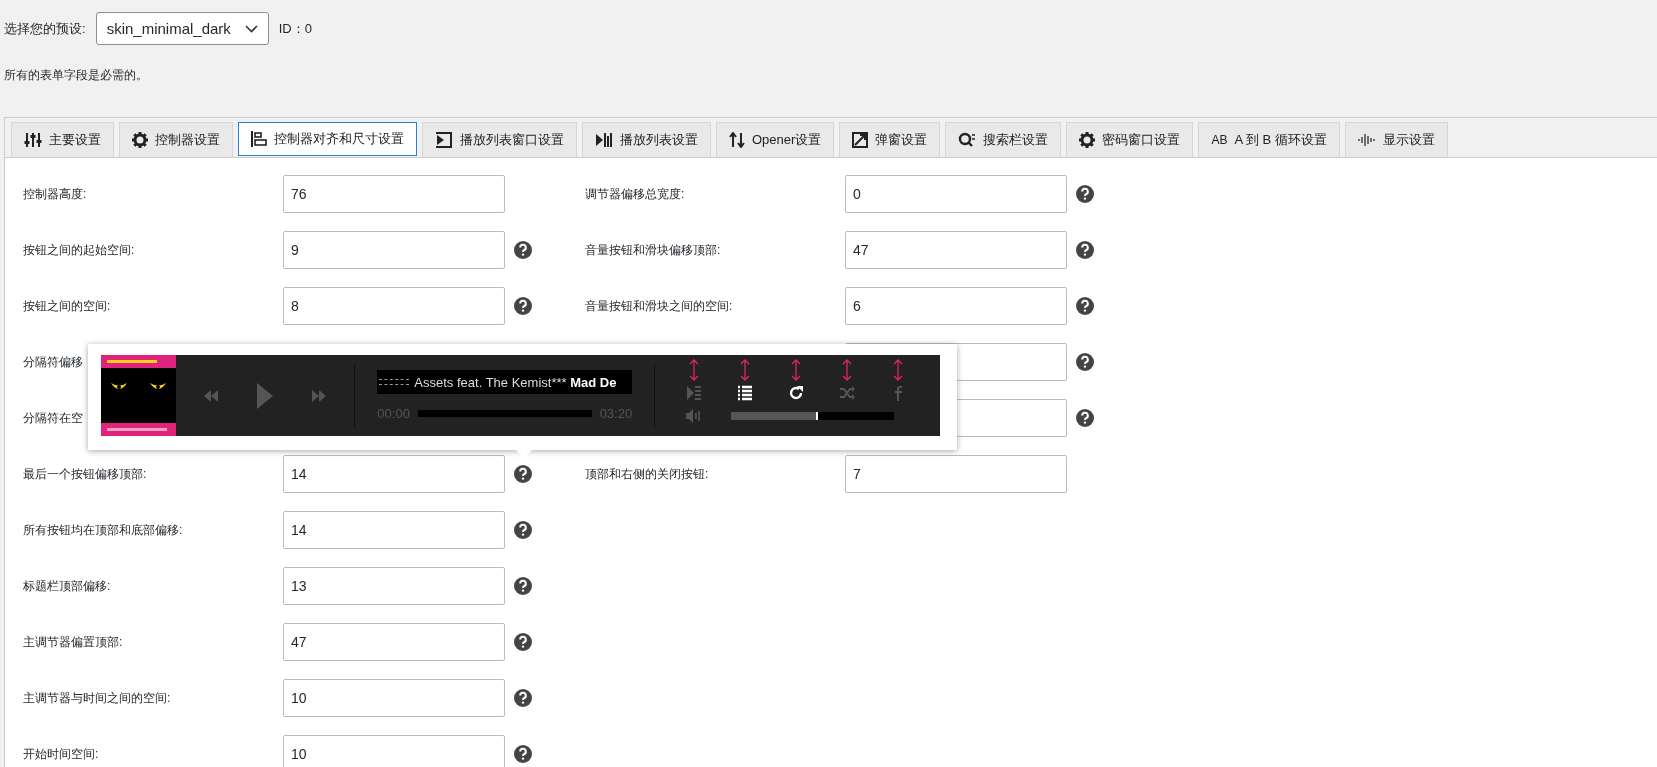 The height and width of the screenshot is (767, 1657). What do you see at coordinates (62, 139) in the screenshot?
I see `settings-tab: 主要设置` at bounding box center [62, 139].